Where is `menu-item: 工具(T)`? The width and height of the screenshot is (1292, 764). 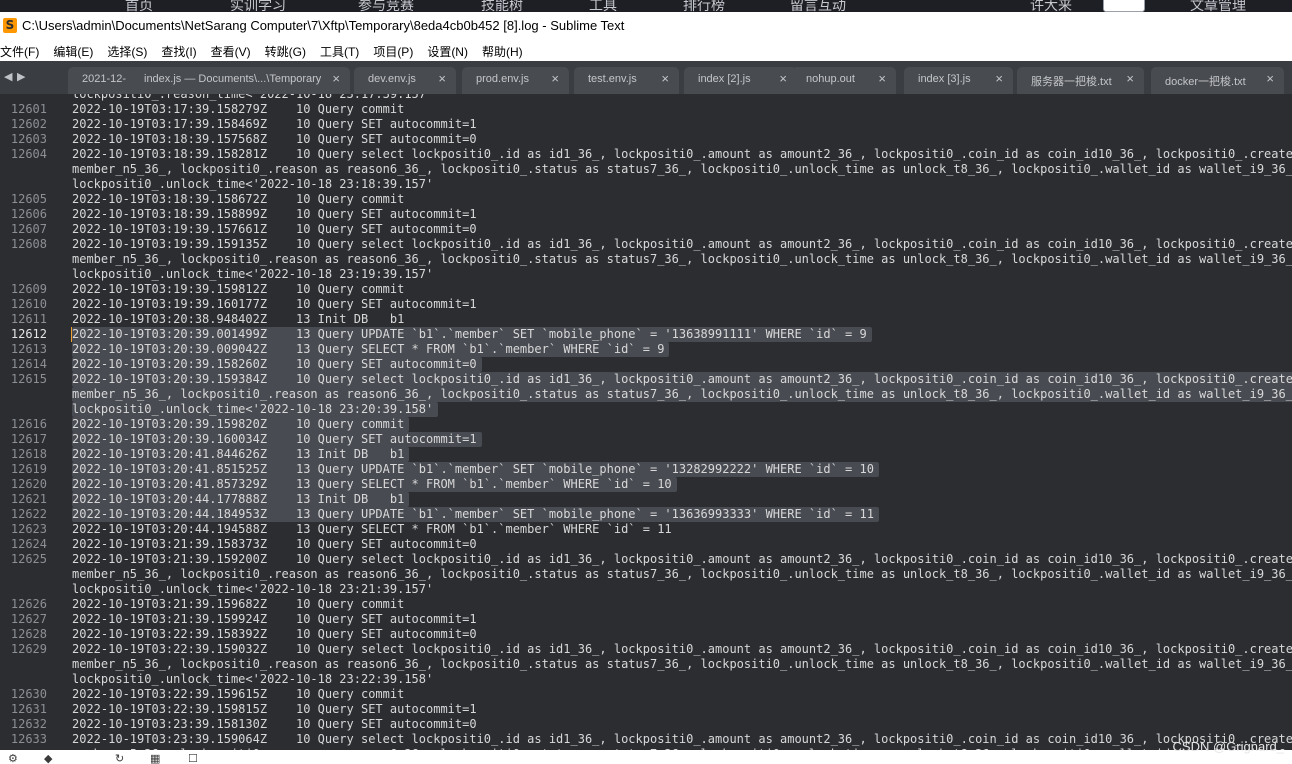
menu-item: 工具(T) is located at coordinates (342, 50).